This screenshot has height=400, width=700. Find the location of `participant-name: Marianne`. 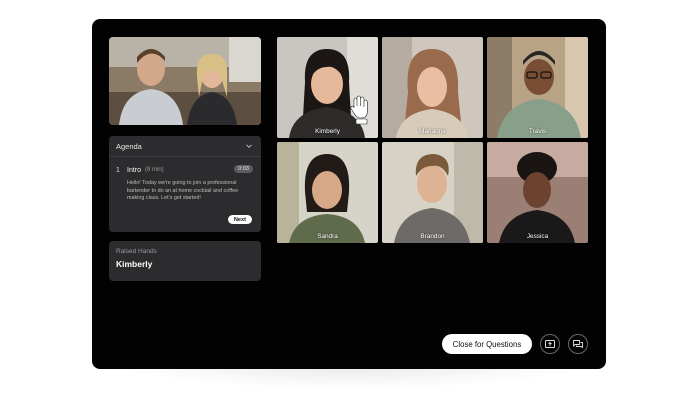

participant-name: Marianne is located at coordinates (432, 131).